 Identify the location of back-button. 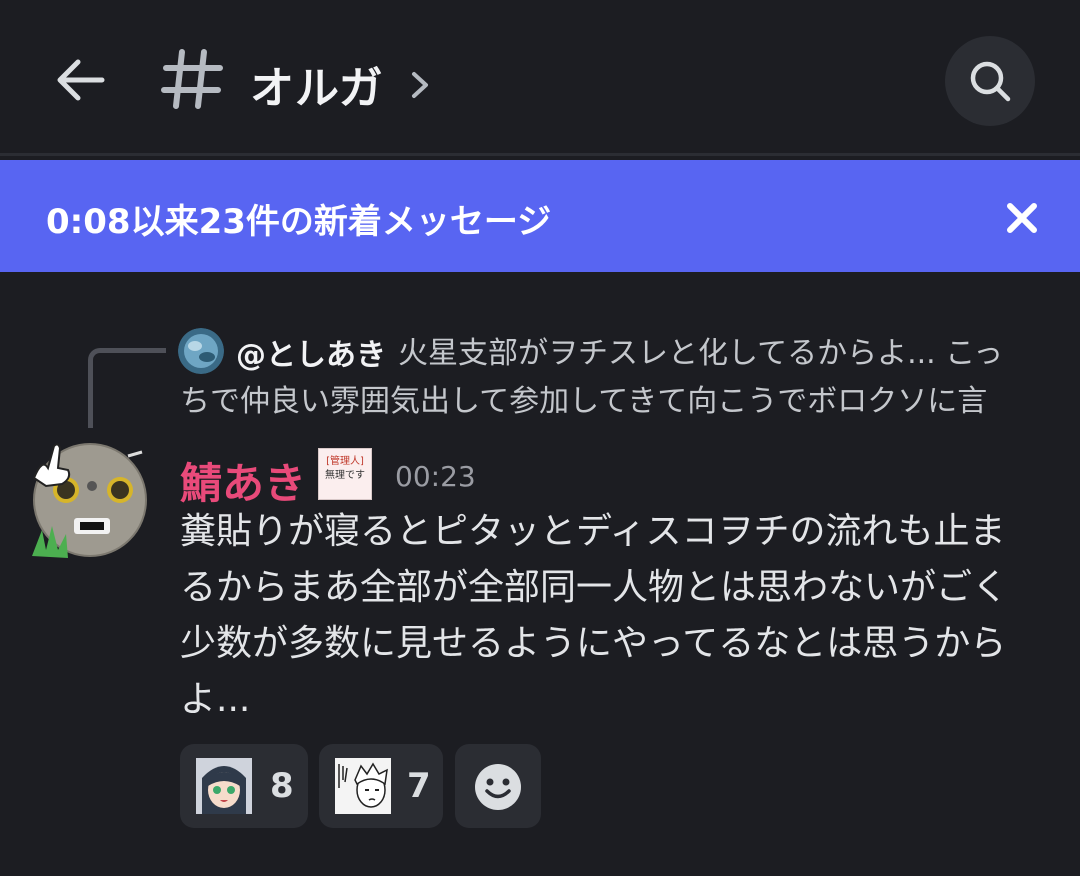
(80, 80).